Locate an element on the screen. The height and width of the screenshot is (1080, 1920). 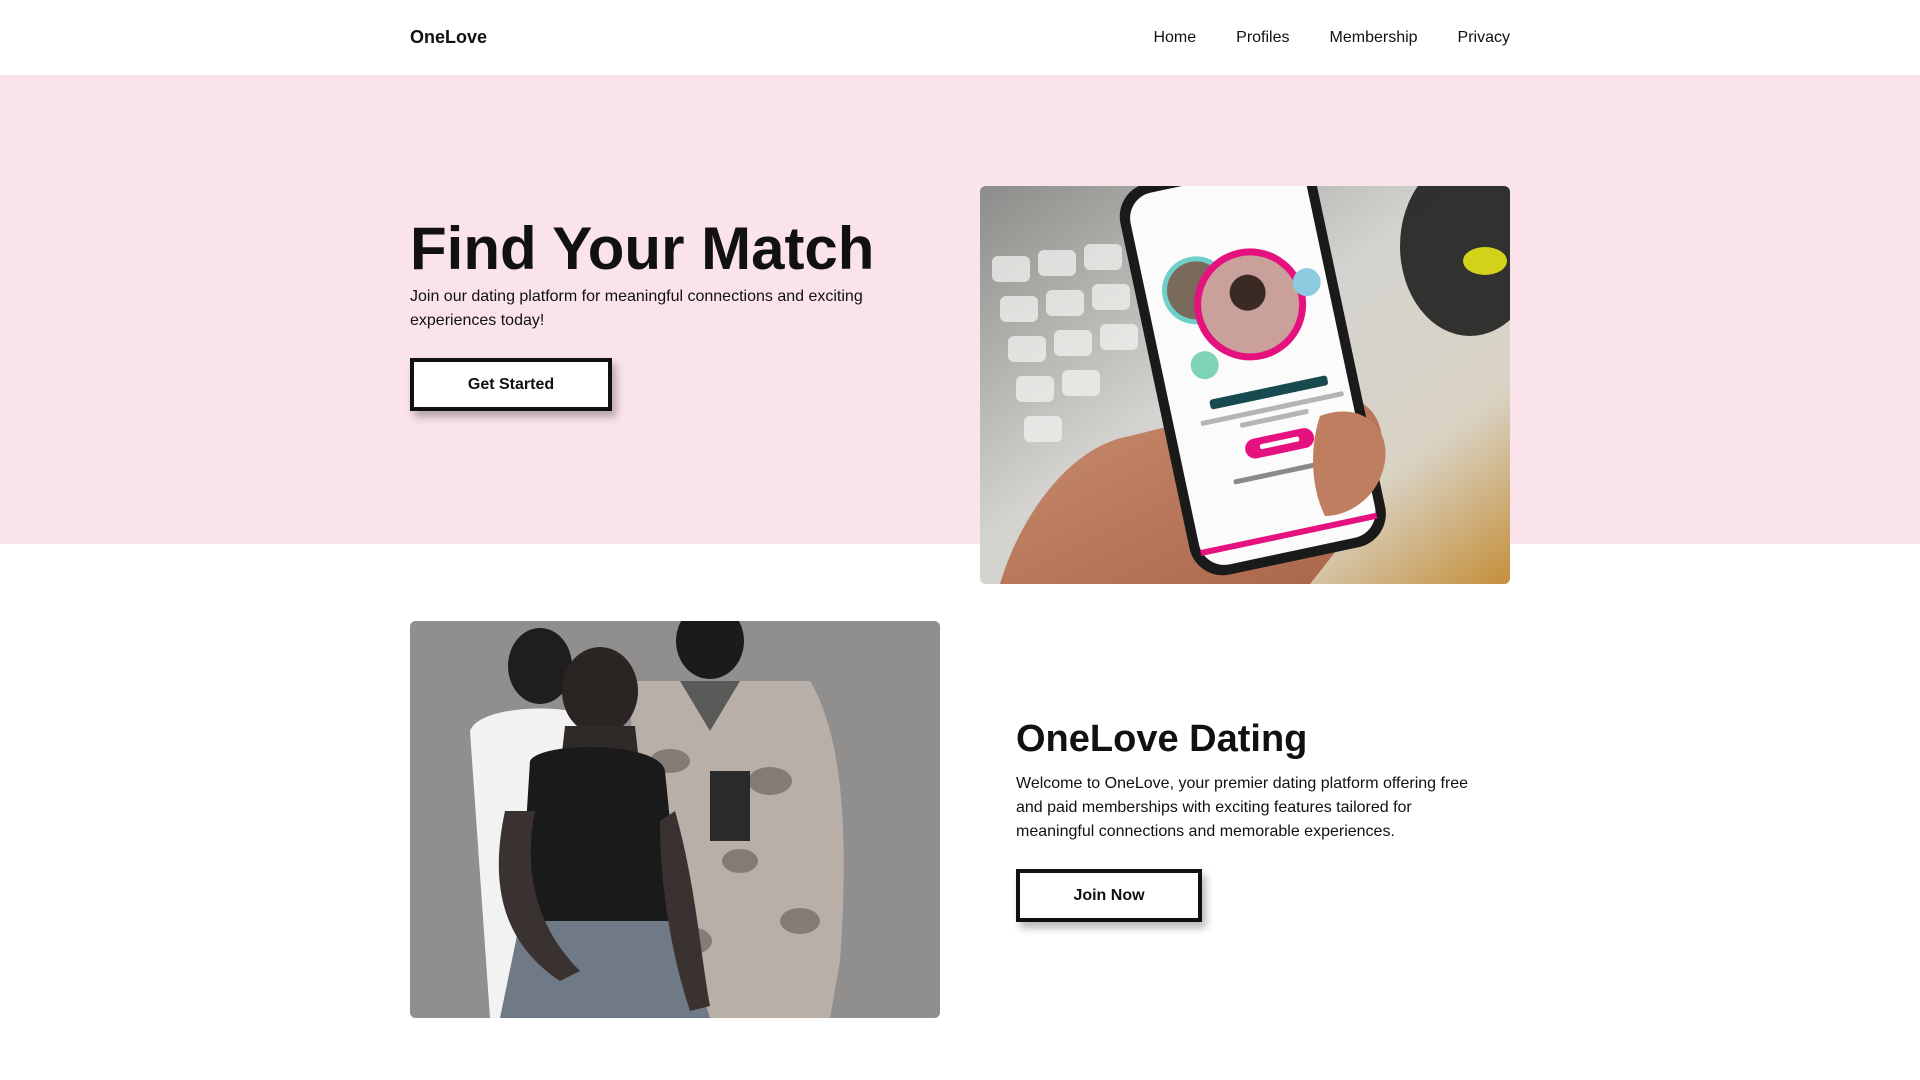
nav-profiles: Profiles is located at coordinates (1262, 38).